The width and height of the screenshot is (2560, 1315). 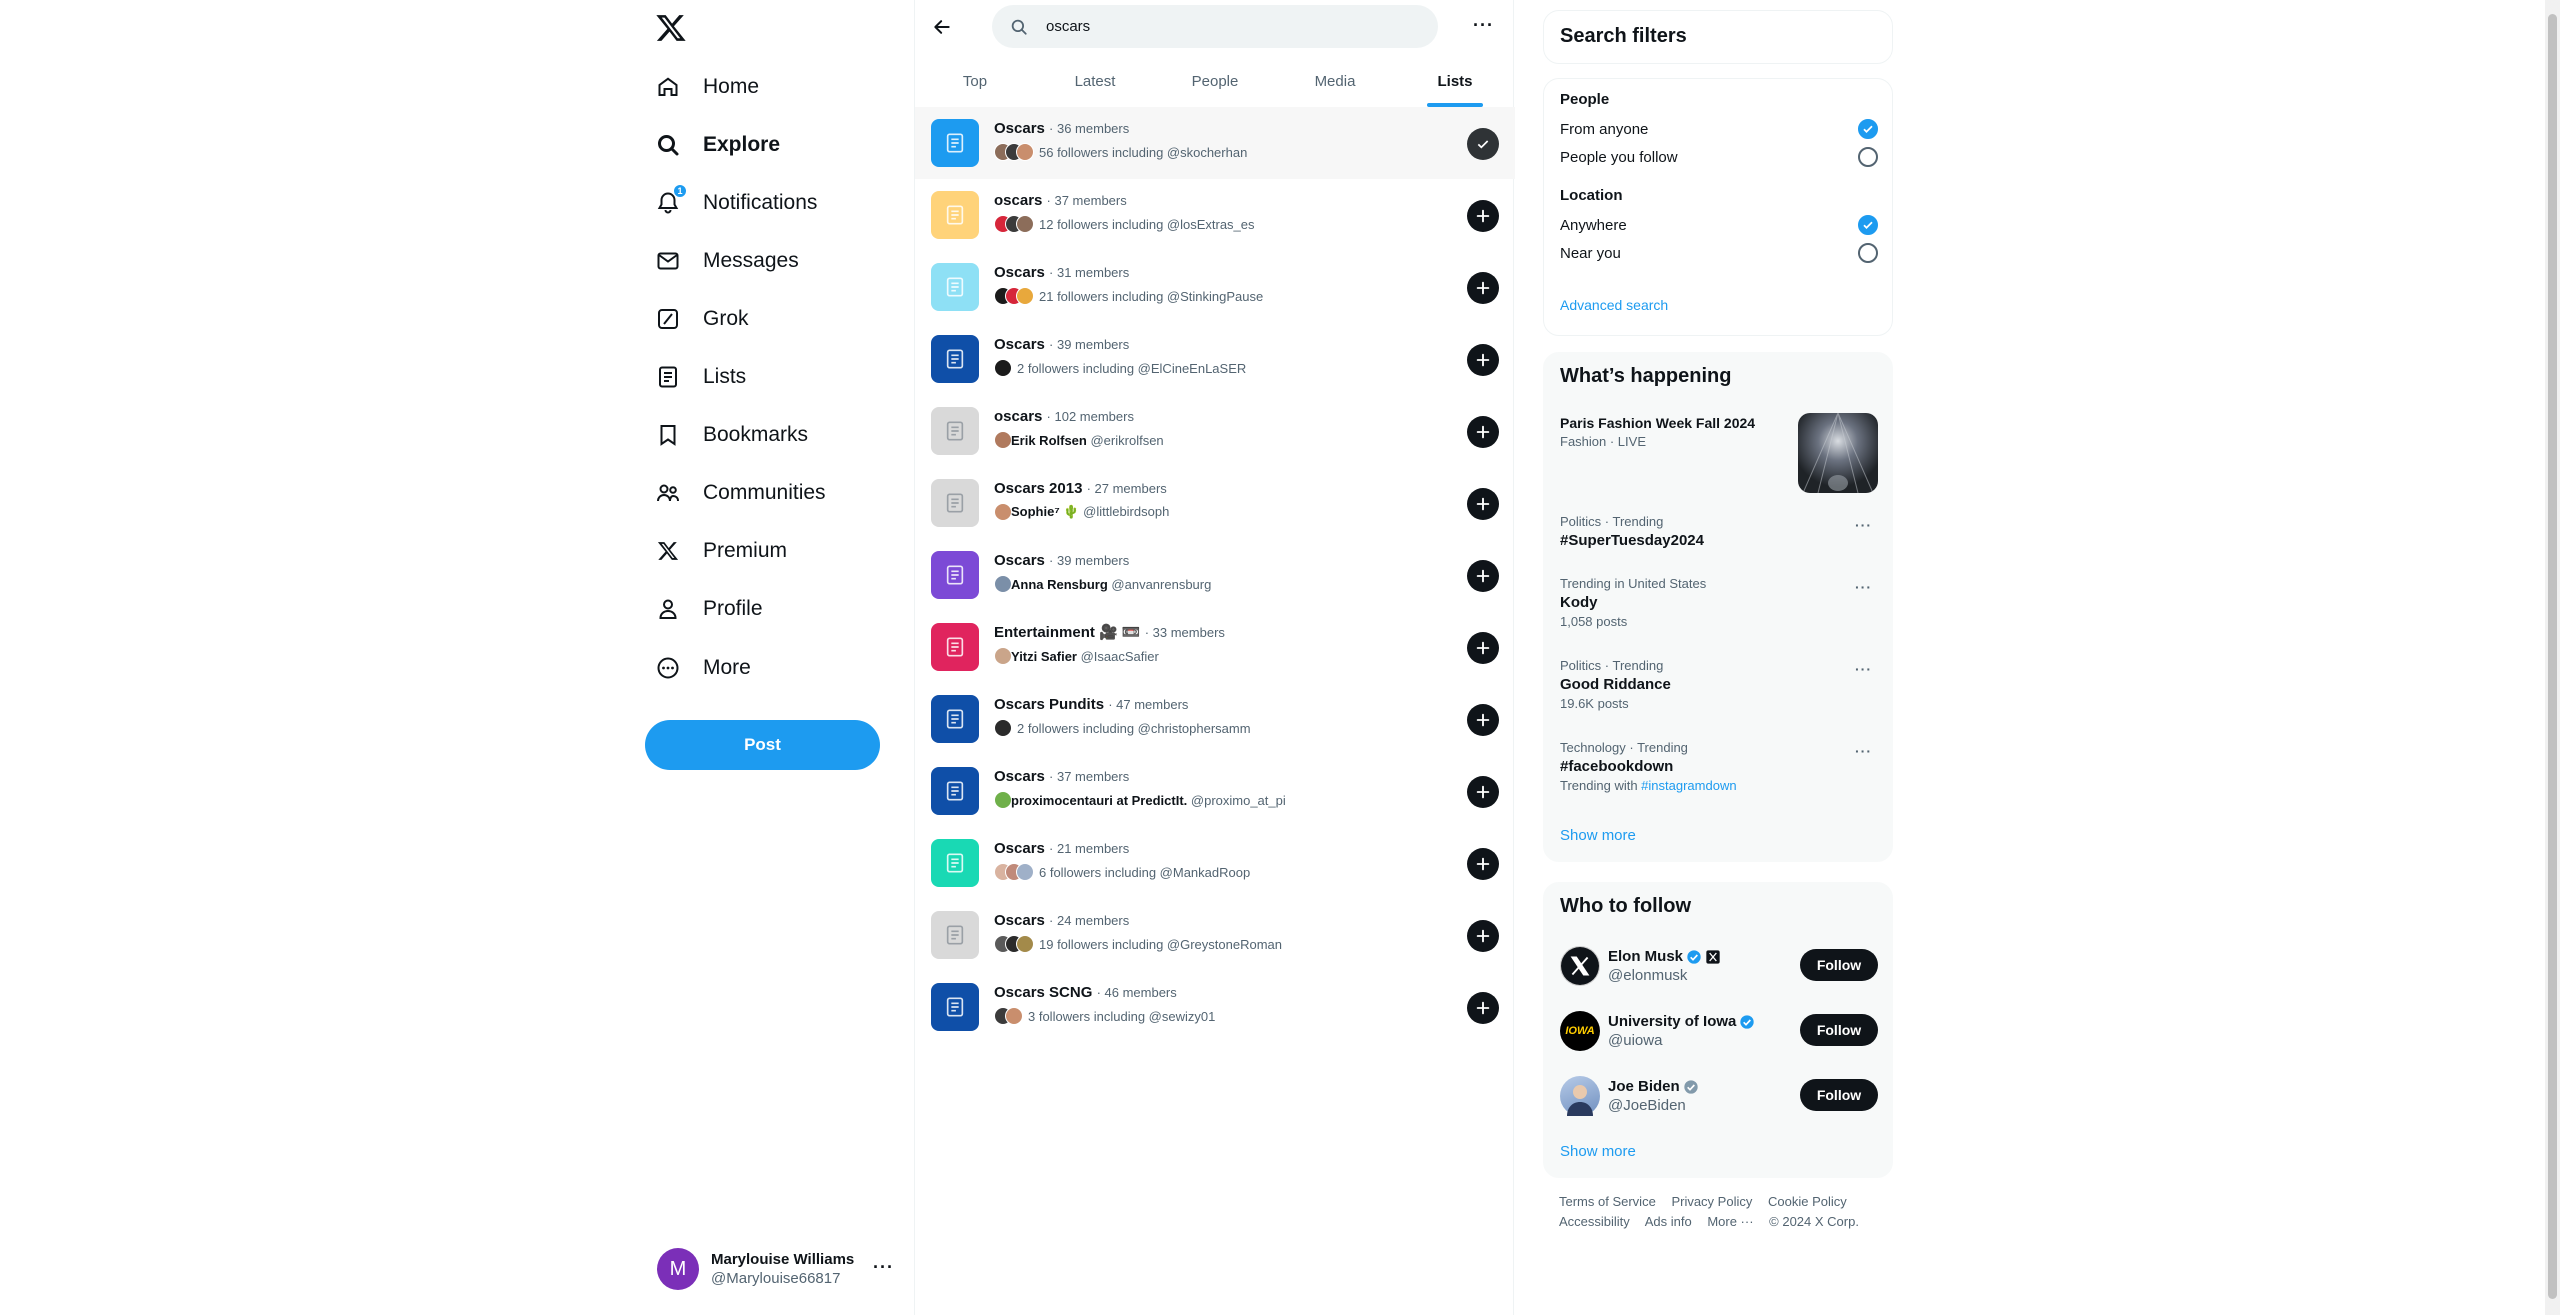 I want to click on happening-show-more: Show more, so click(x=1598, y=835).